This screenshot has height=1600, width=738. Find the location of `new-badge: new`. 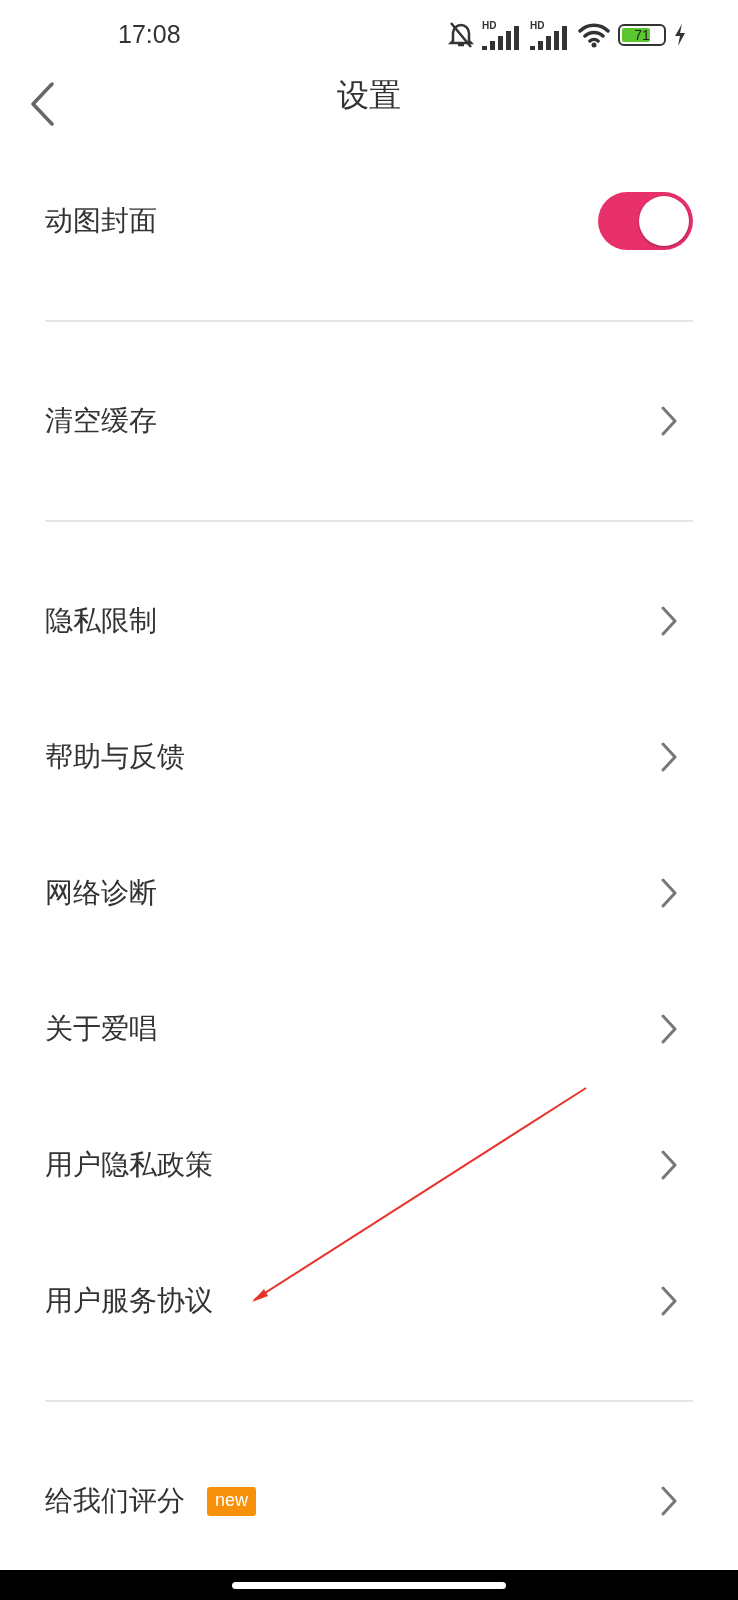

new-badge: new is located at coordinates (232, 1501).